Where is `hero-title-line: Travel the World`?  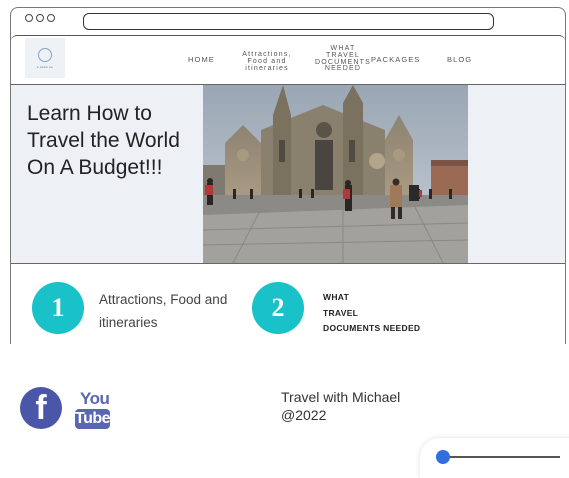 hero-title-line: Travel the World is located at coordinates (103, 140).